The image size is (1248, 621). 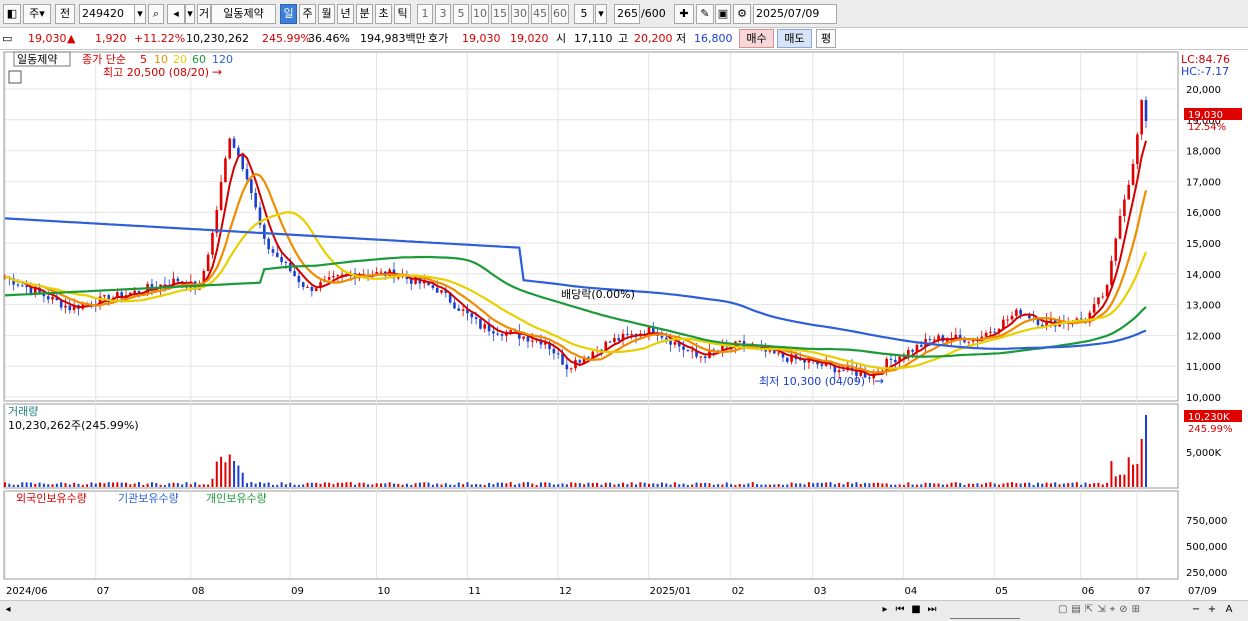 What do you see at coordinates (1212, 611) in the screenshot?
I see `zoom-in-icon: +` at bounding box center [1212, 611].